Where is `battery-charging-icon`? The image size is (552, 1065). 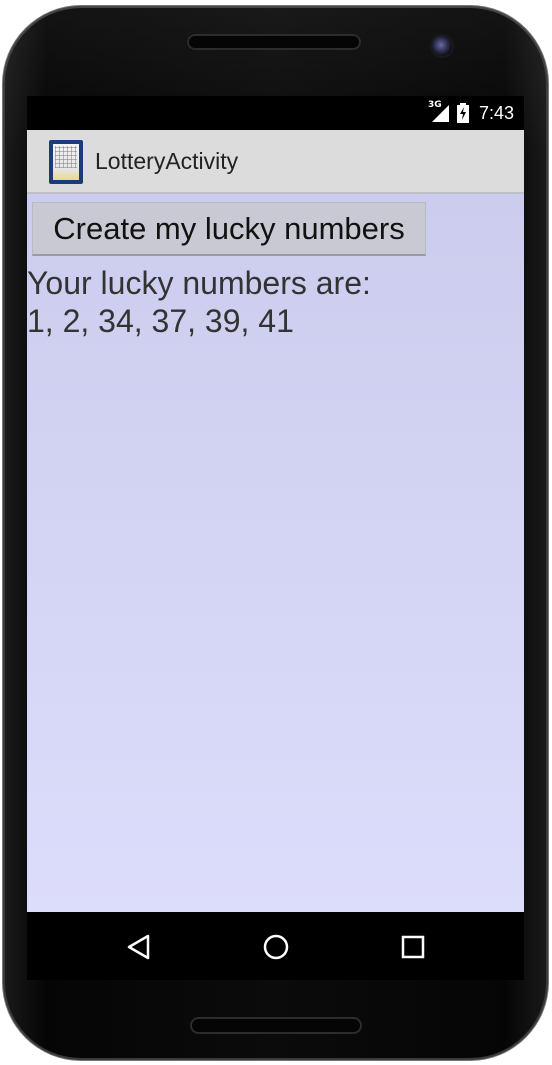 battery-charging-icon is located at coordinates (462, 113).